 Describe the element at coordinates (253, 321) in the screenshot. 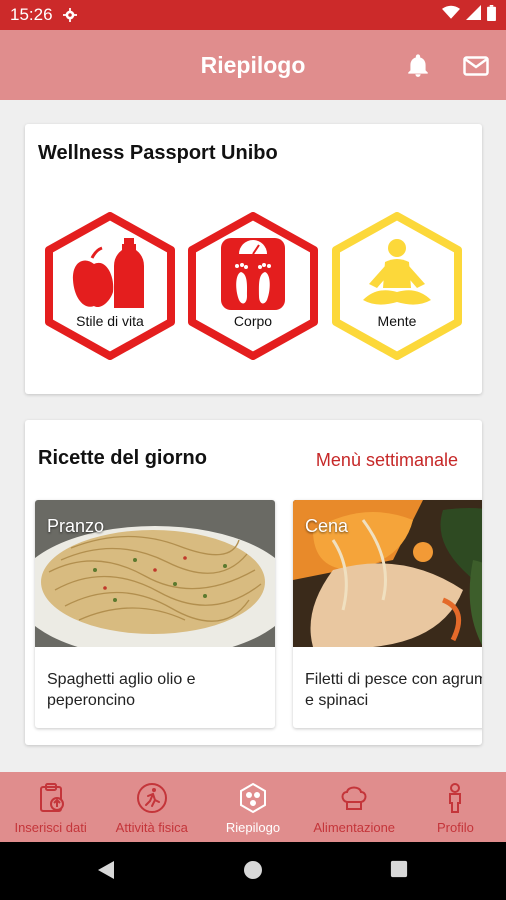

I see `badge-body-label: Corpo` at that location.